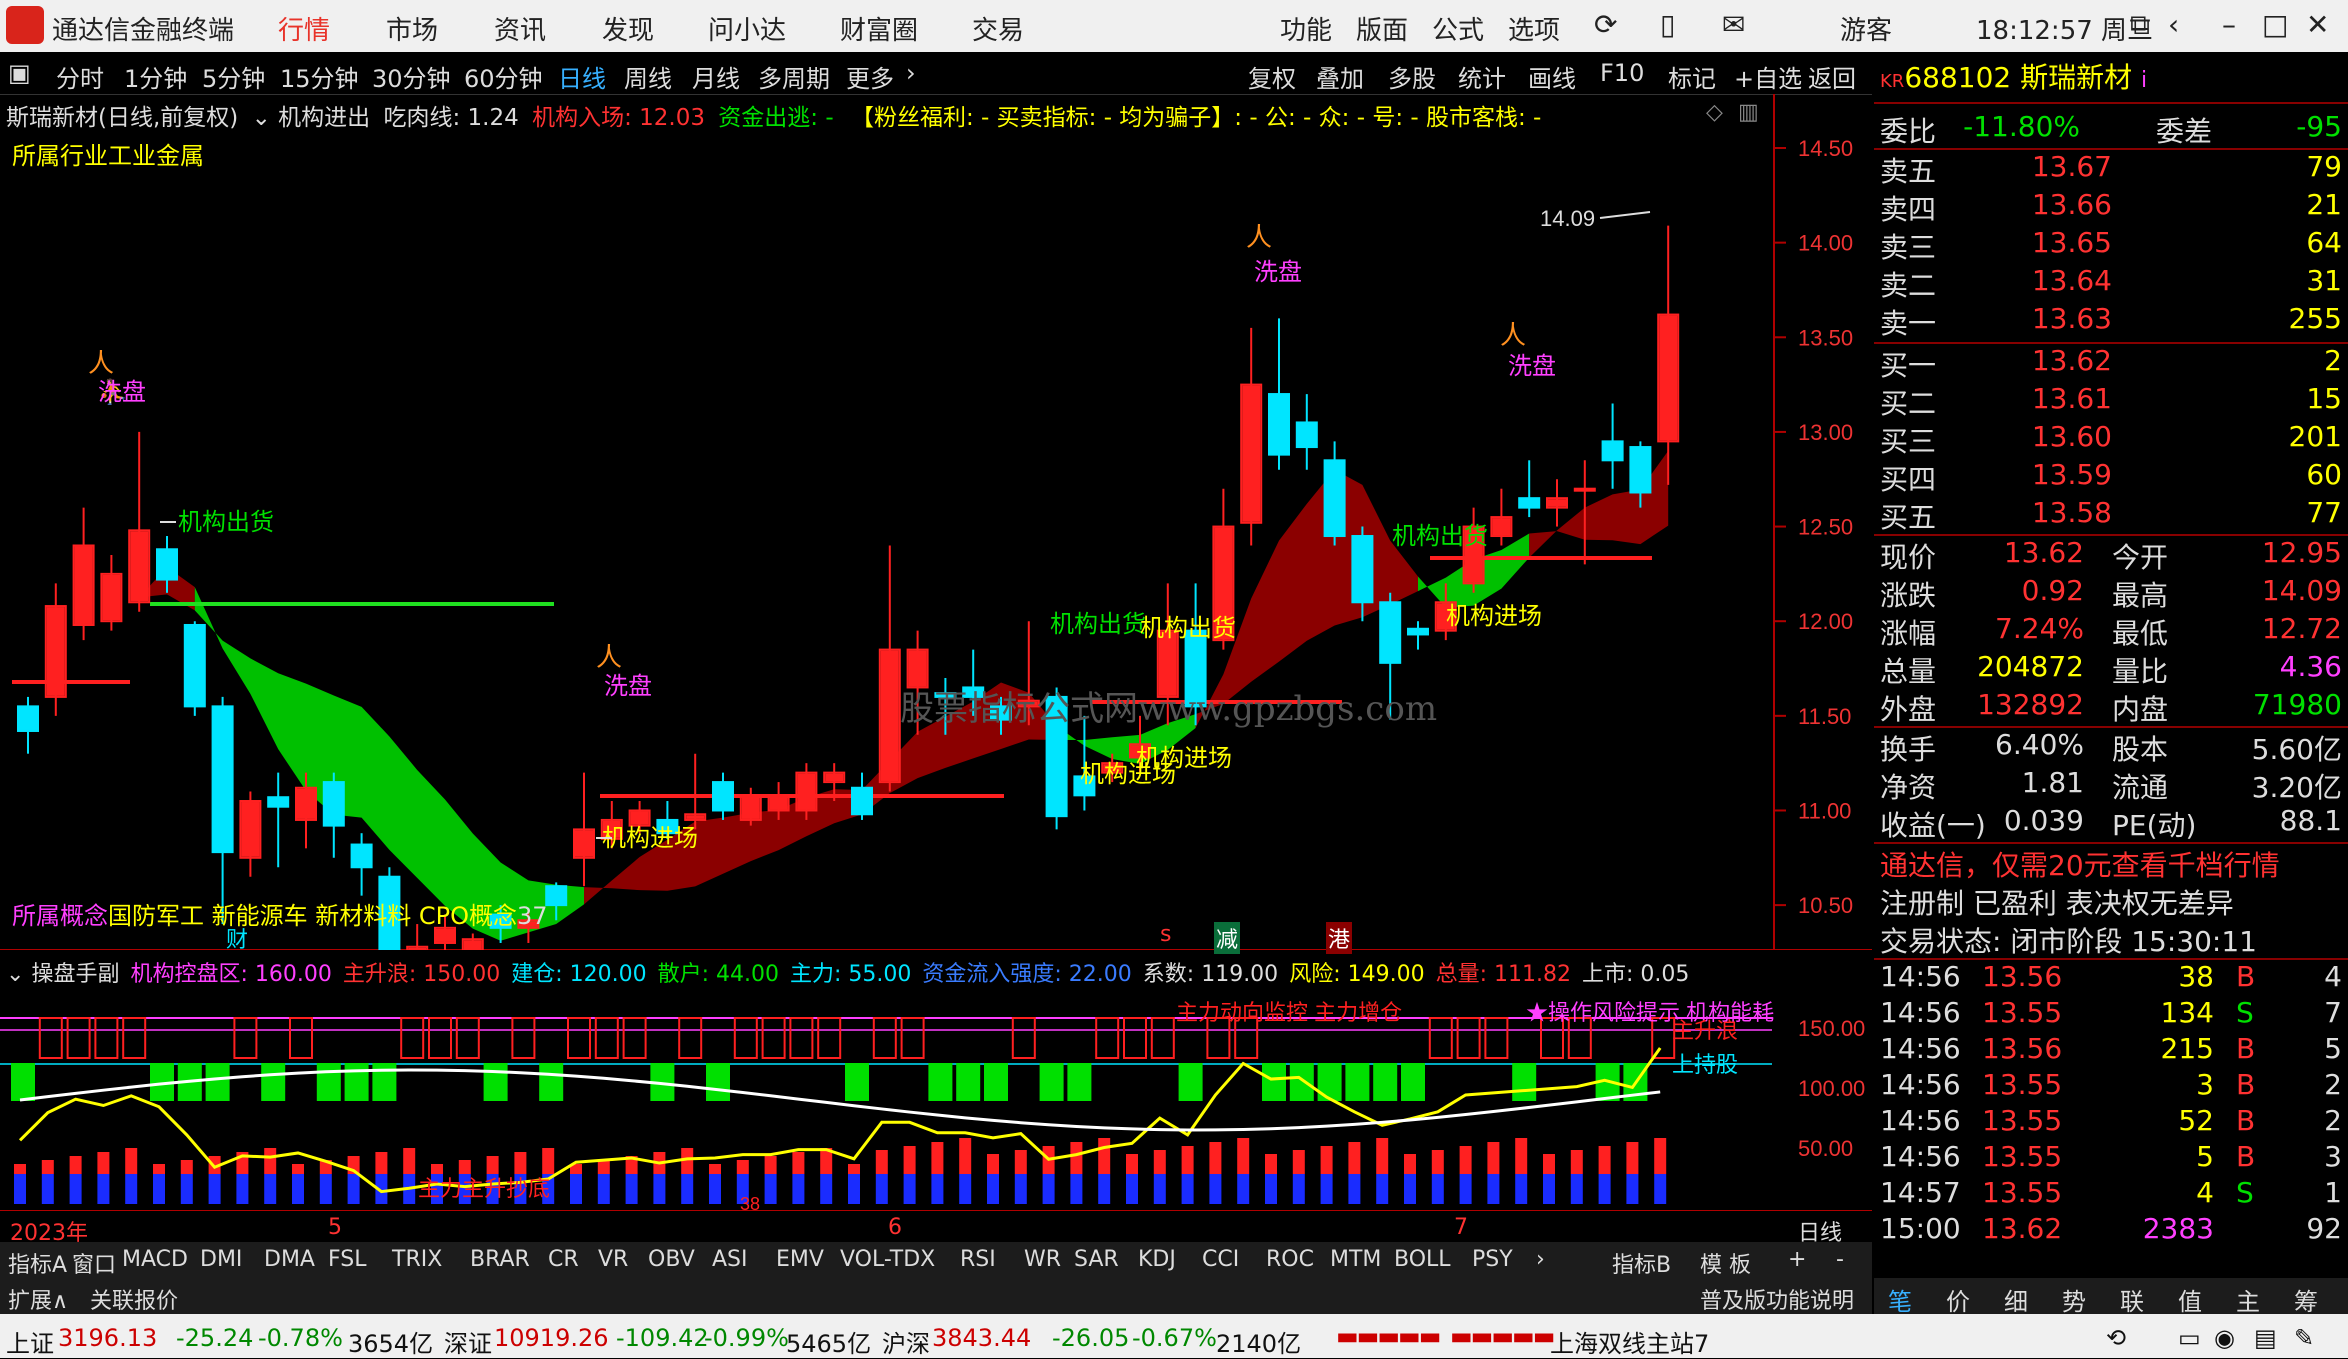  Describe the element at coordinates (613, 1259) in the screenshot. I see `indicator-tab-vr: VR` at that location.